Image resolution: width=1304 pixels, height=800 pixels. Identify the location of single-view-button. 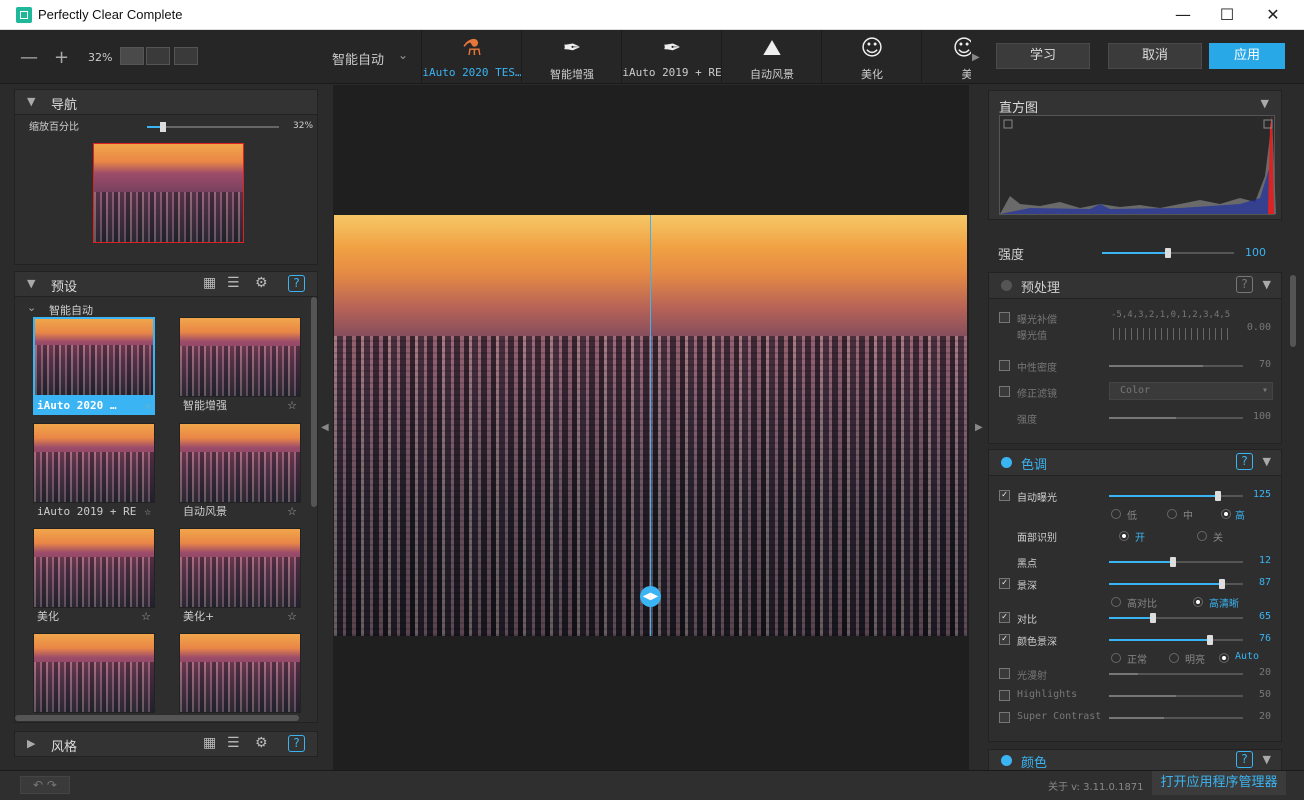
(132, 56).